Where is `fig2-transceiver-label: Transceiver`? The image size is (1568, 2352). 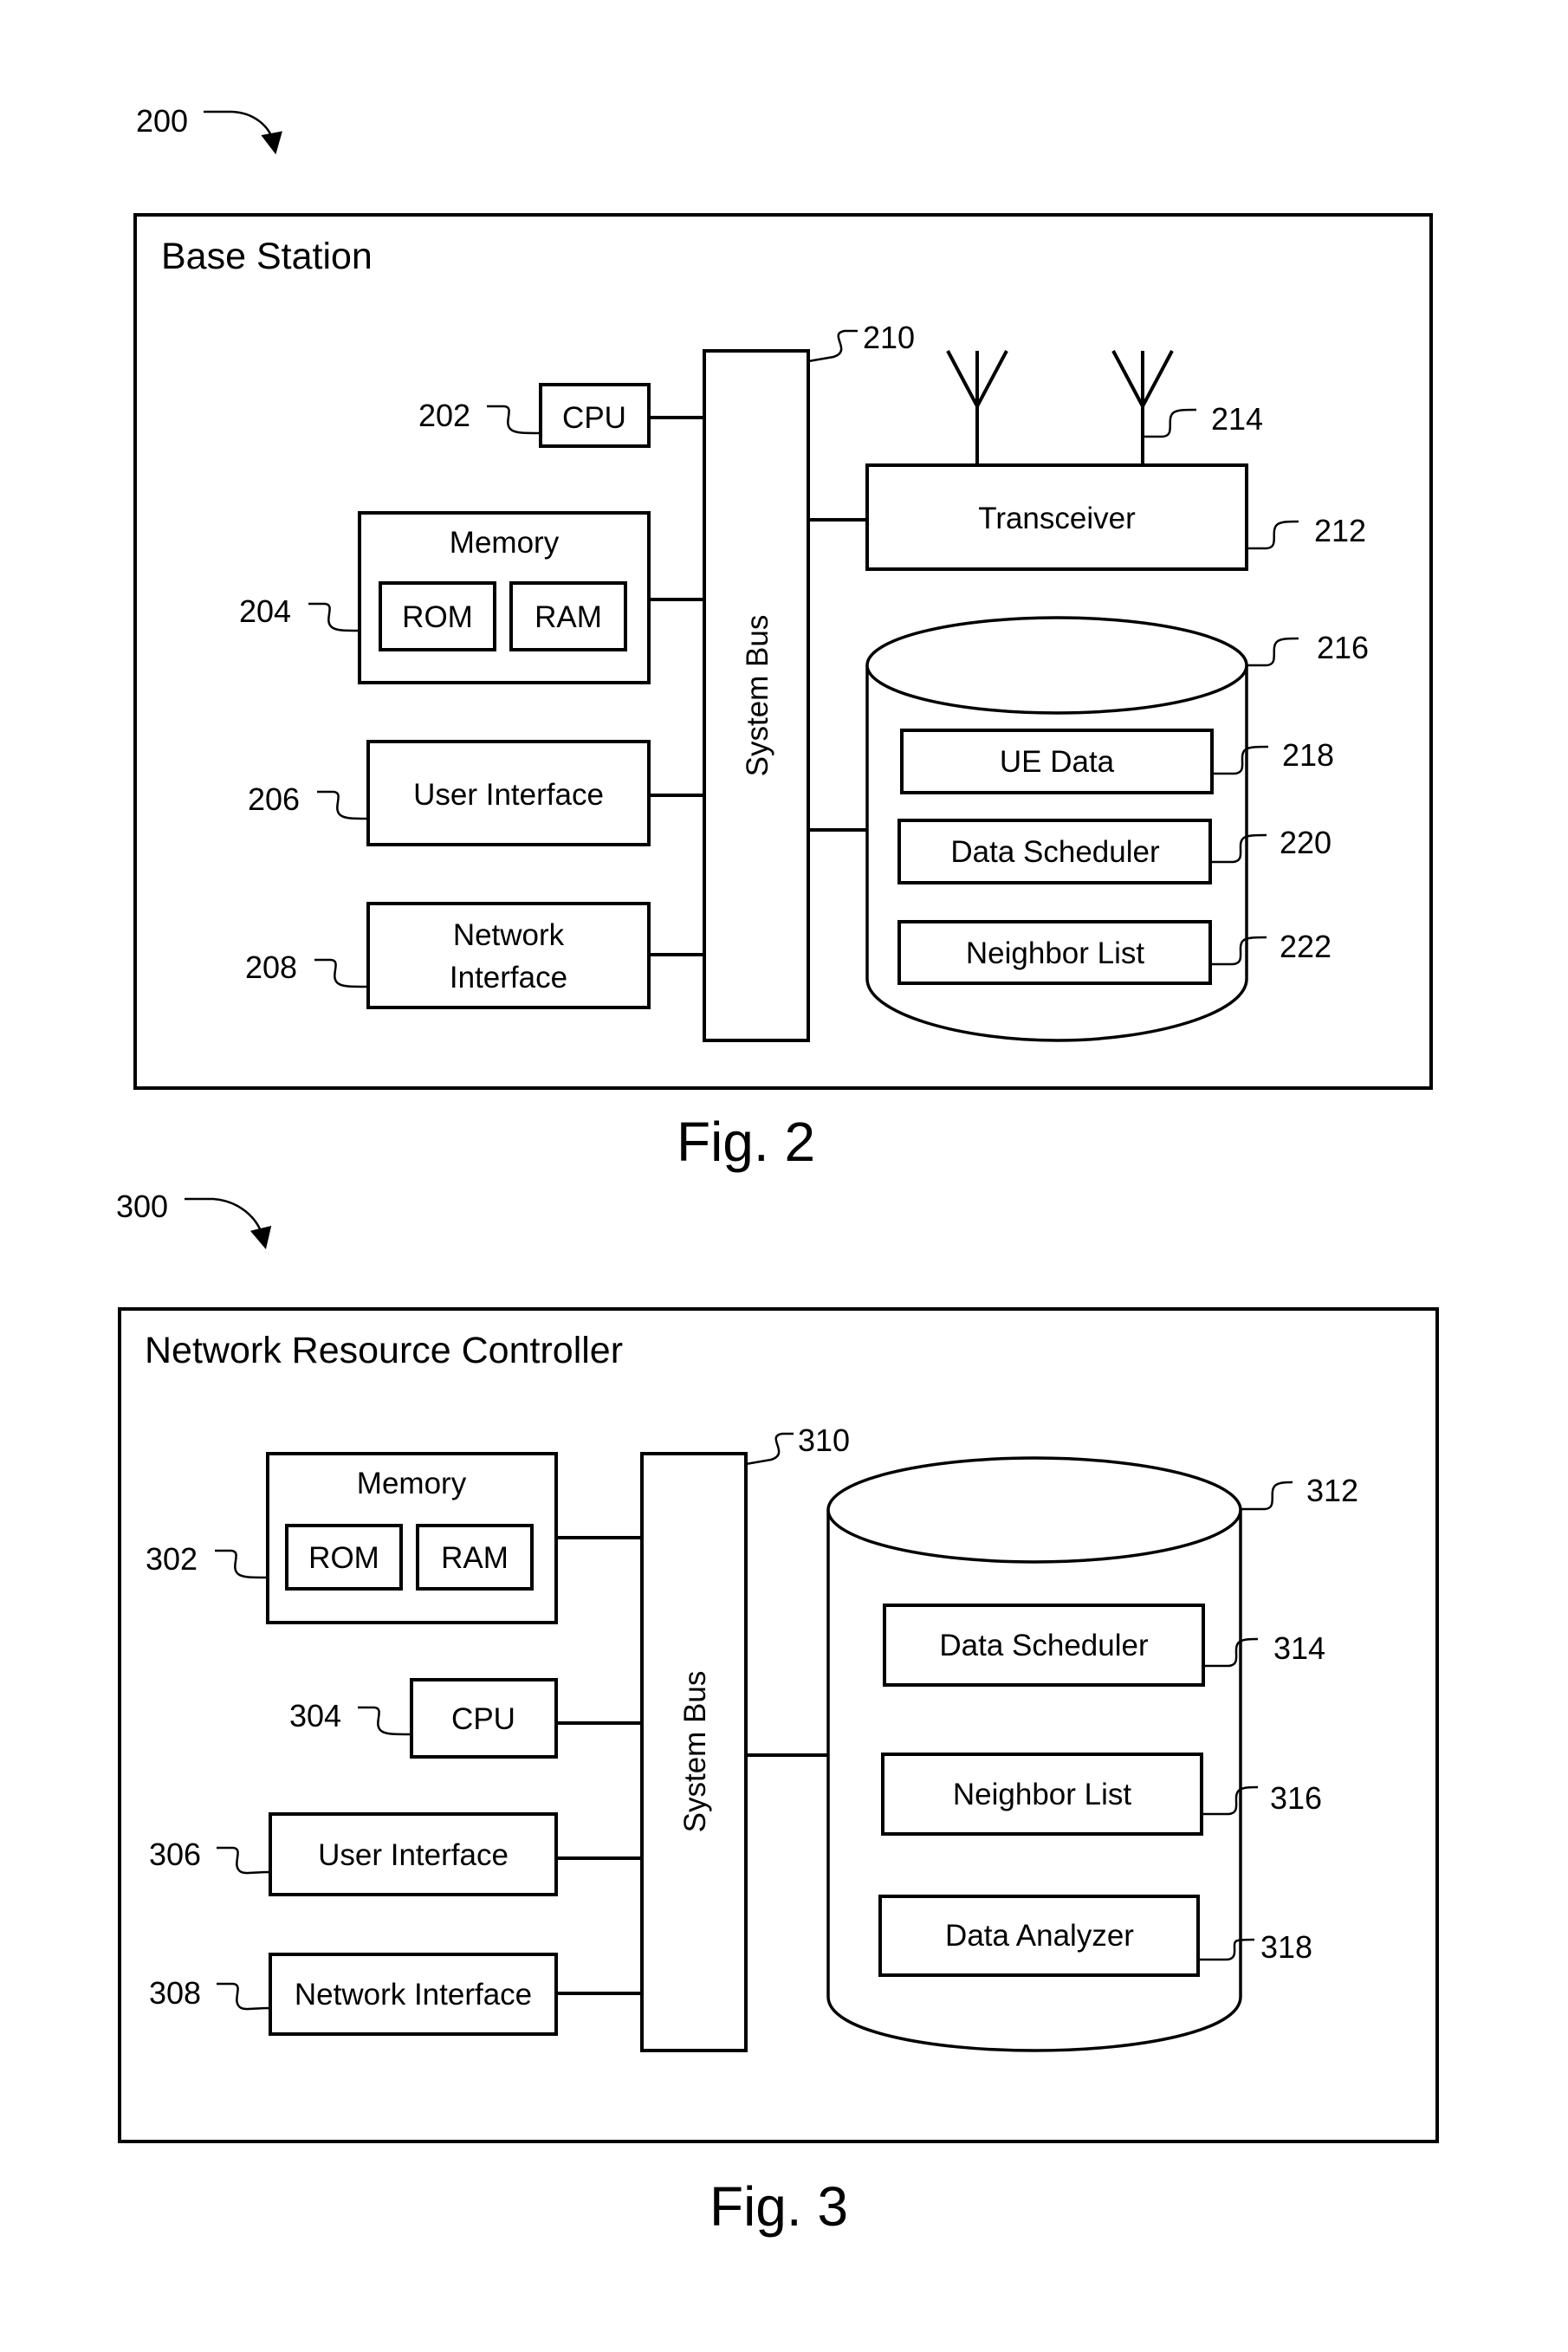 fig2-transceiver-label: Transceiver is located at coordinates (1057, 518).